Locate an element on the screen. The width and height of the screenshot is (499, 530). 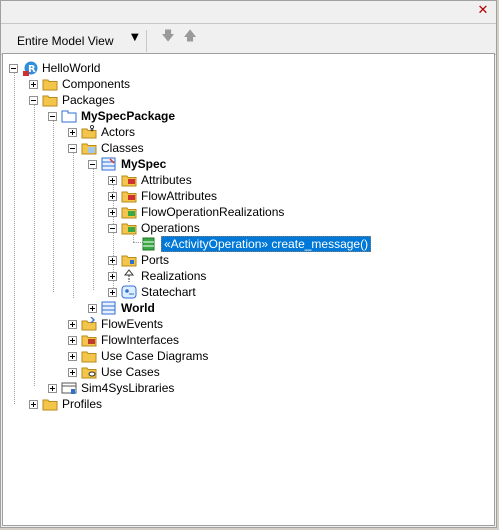
tree-node-sim4sys: Sim4SysLibraries is located at coordinates (111, 388).